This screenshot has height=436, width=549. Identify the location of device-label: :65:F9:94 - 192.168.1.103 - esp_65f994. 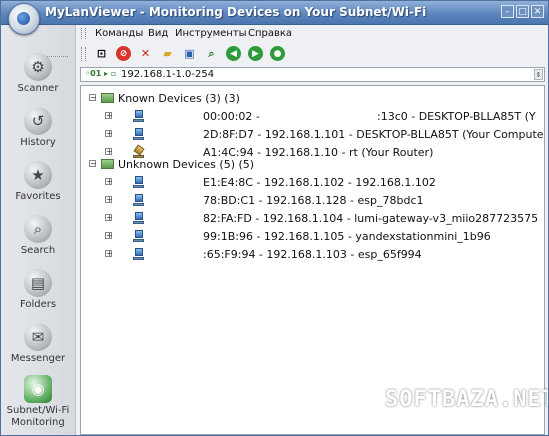
(312, 254).